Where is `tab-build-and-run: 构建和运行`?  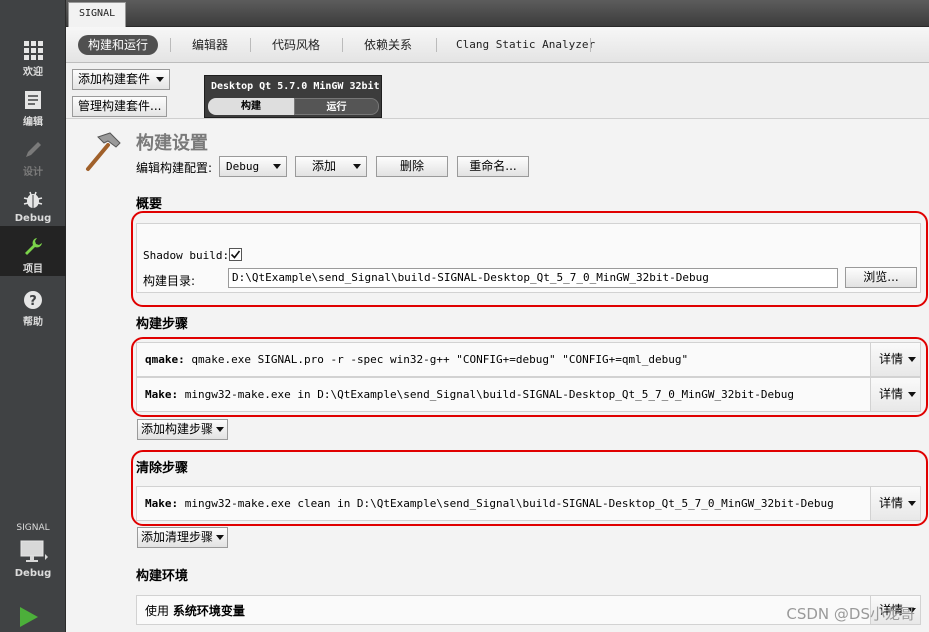 tab-build-and-run: 构建和运行 is located at coordinates (118, 45).